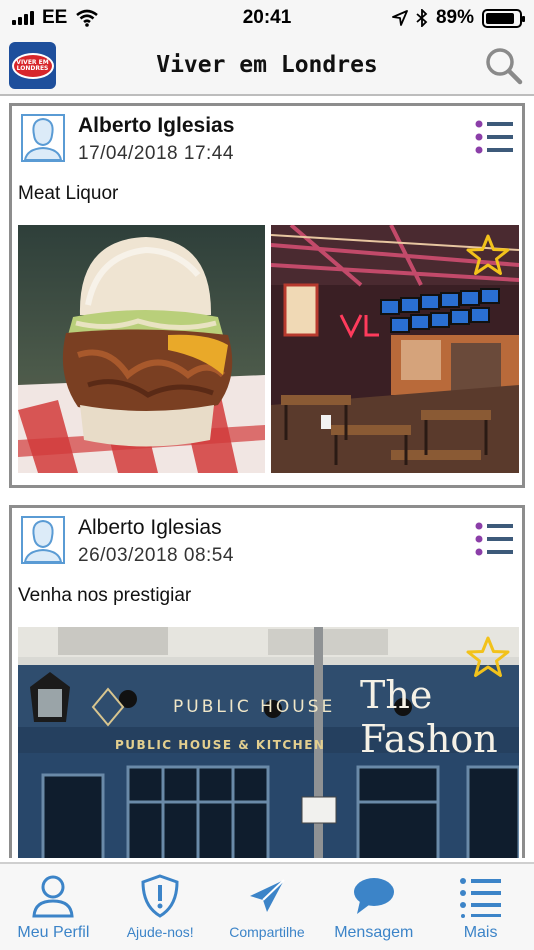  I want to click on post-text: Meat Liquor, so click(68, 193).